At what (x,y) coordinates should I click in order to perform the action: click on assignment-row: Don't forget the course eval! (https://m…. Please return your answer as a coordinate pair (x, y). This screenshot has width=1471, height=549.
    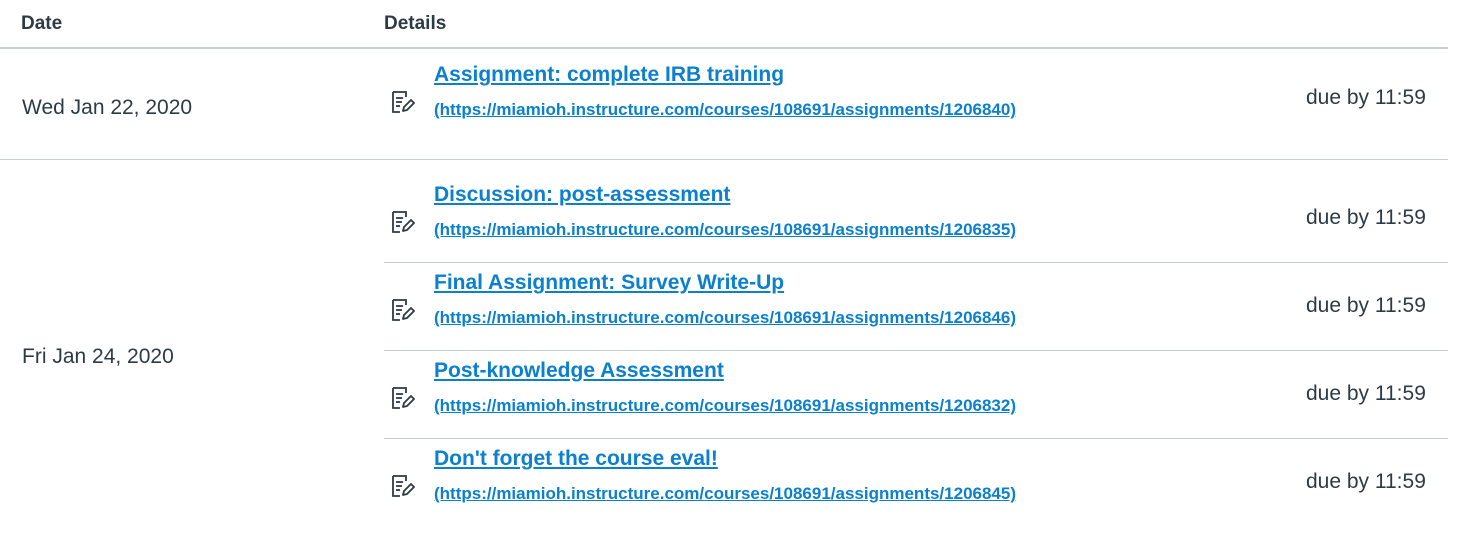
    Looking at the image, I should click on (916, 486).